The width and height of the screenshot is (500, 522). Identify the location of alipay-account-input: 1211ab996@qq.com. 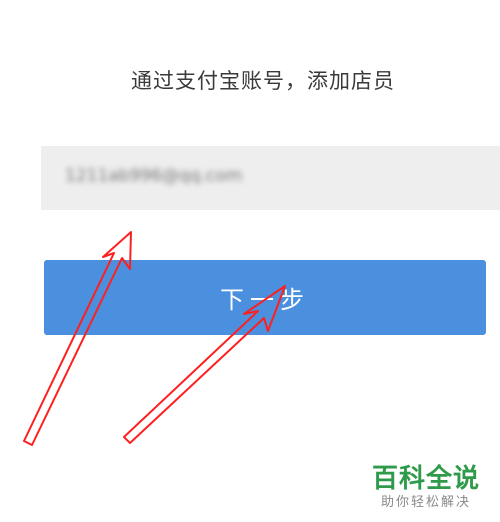
(270, 178).